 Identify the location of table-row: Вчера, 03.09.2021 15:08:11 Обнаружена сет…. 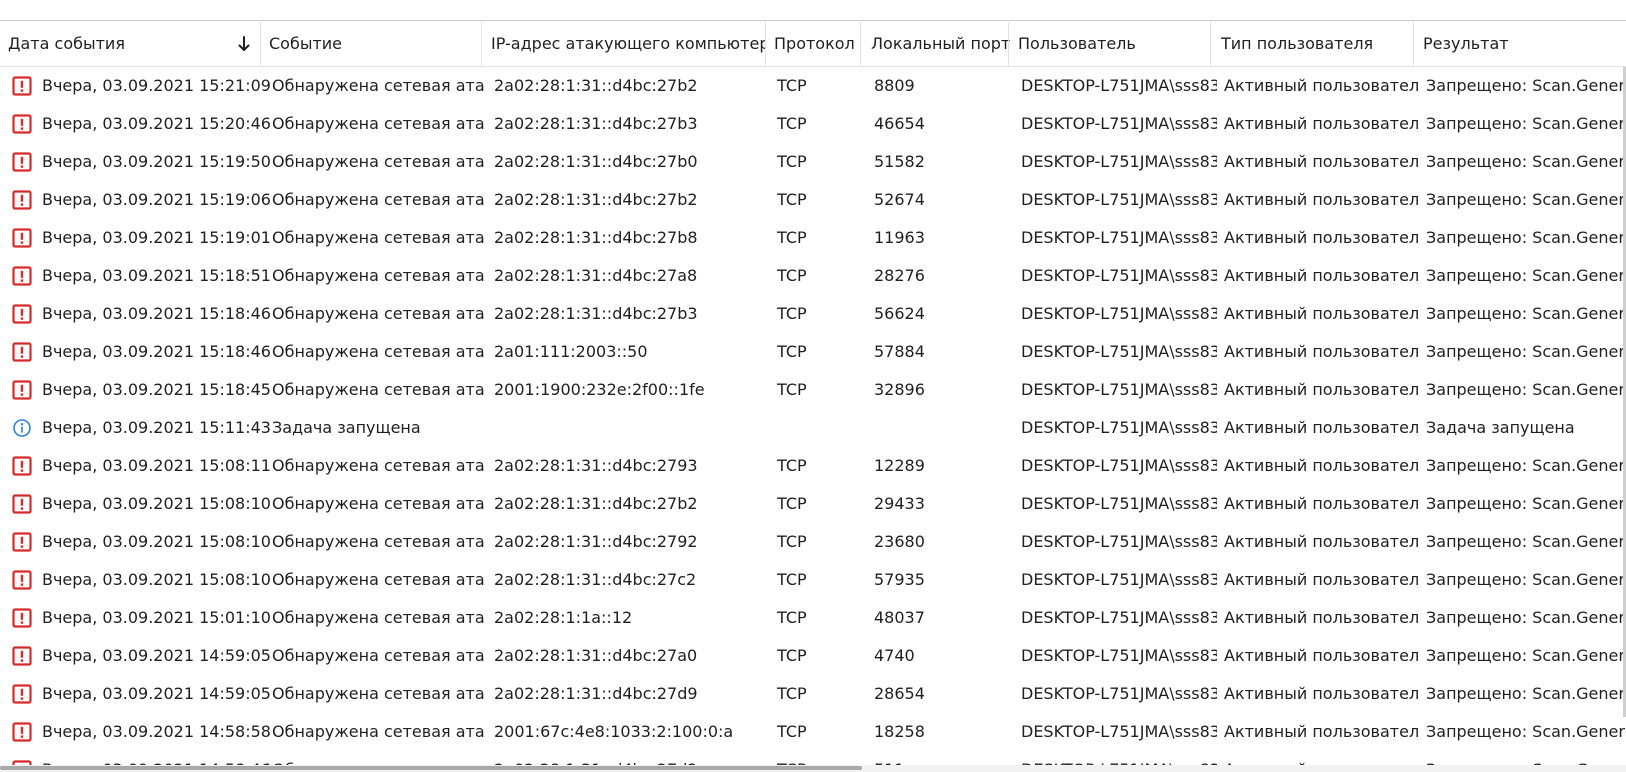
(813, 466).